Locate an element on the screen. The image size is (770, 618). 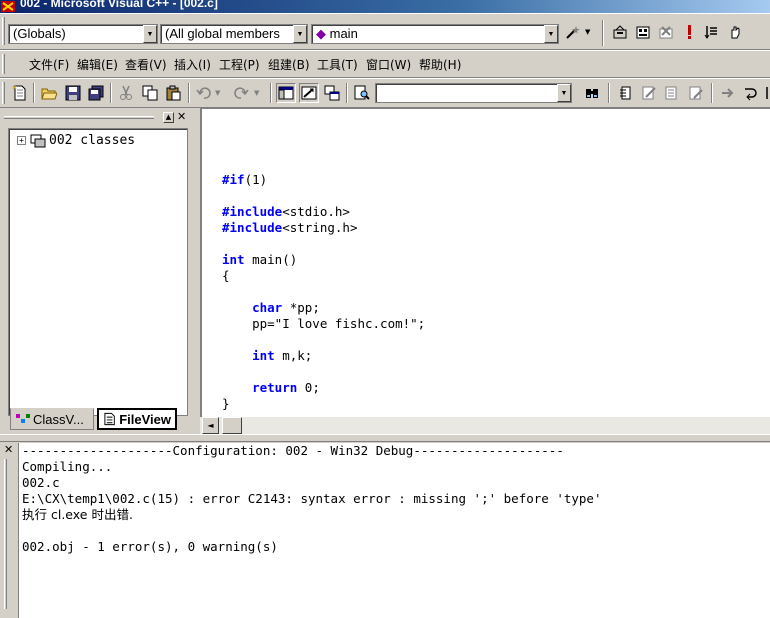
redo-icon is located at coordinates (241, 93).